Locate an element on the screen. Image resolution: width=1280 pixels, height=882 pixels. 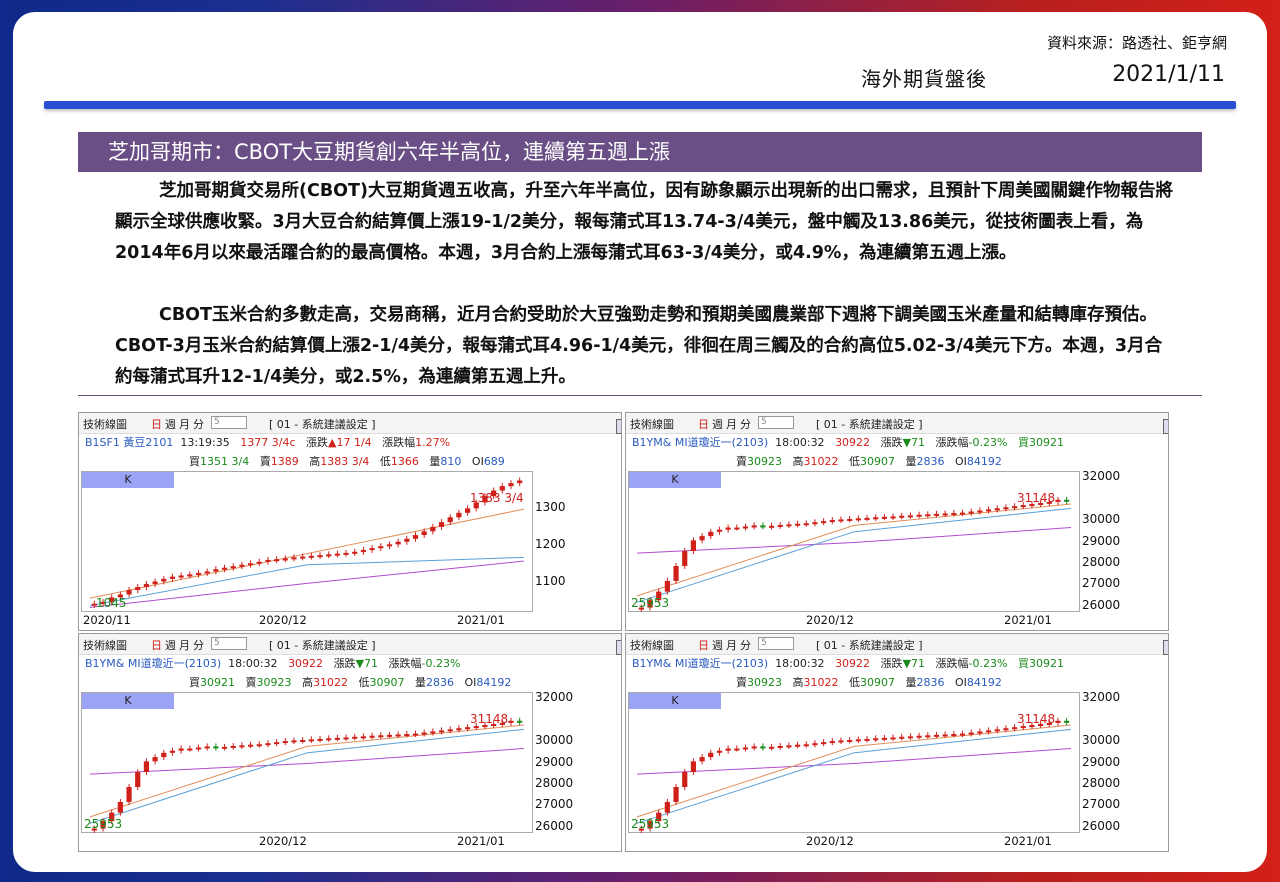
k-legend: K is located at coordinates (128, 480).